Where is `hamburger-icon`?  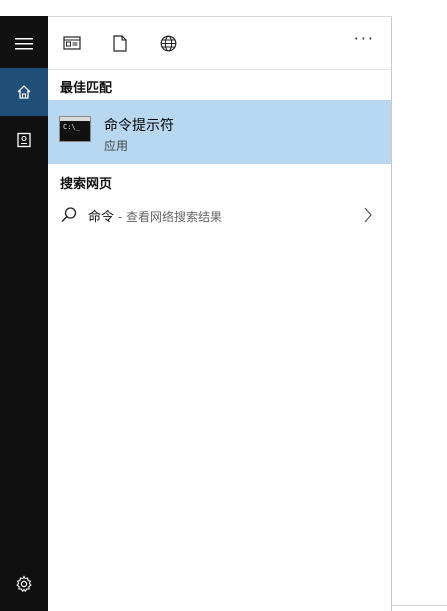
hamburger-icon is located at coordinates (24, 44).